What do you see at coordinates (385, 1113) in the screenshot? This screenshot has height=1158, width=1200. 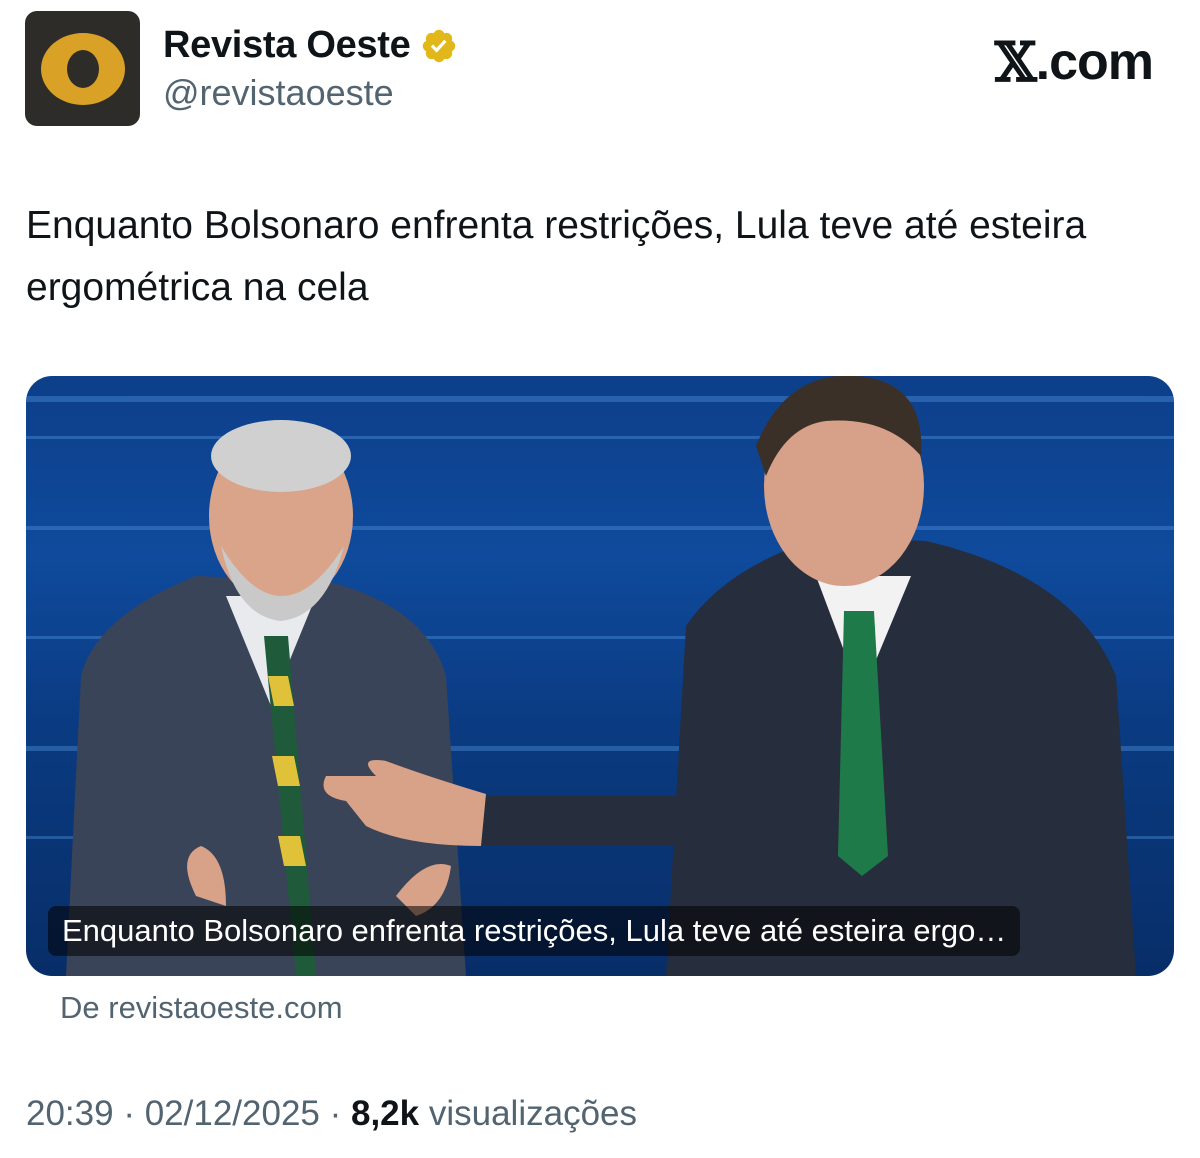 I see `views-count: 8,2k` at bounding box center [385, 1113].